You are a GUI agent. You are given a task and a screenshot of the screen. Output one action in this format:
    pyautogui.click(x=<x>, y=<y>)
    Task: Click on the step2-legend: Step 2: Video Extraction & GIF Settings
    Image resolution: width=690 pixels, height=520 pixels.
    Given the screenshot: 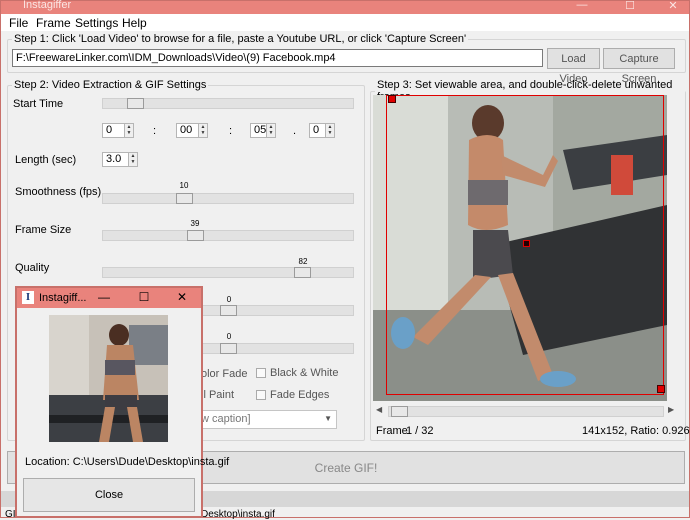 What is the action you would take?
    pyautogui.click(x=110, y=85)
    